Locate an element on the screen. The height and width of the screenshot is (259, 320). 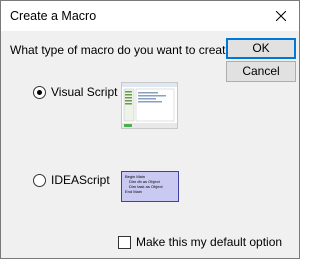
default-option-checkbox is located at coordinates (124, 242).